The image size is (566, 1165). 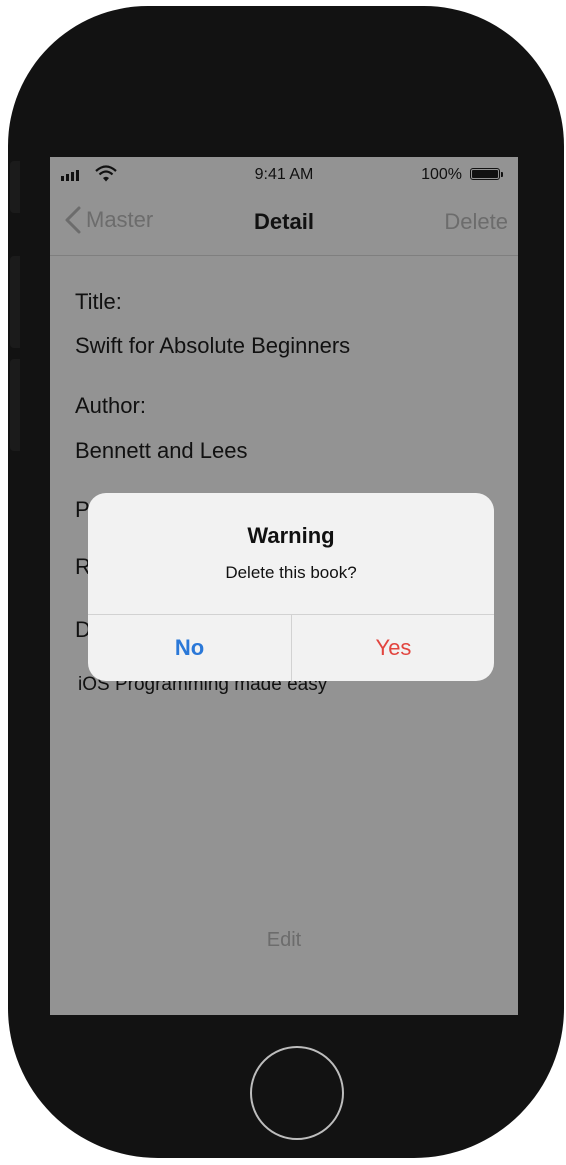 I want to click on alert-title: Warning, so click(x=291, y=535).